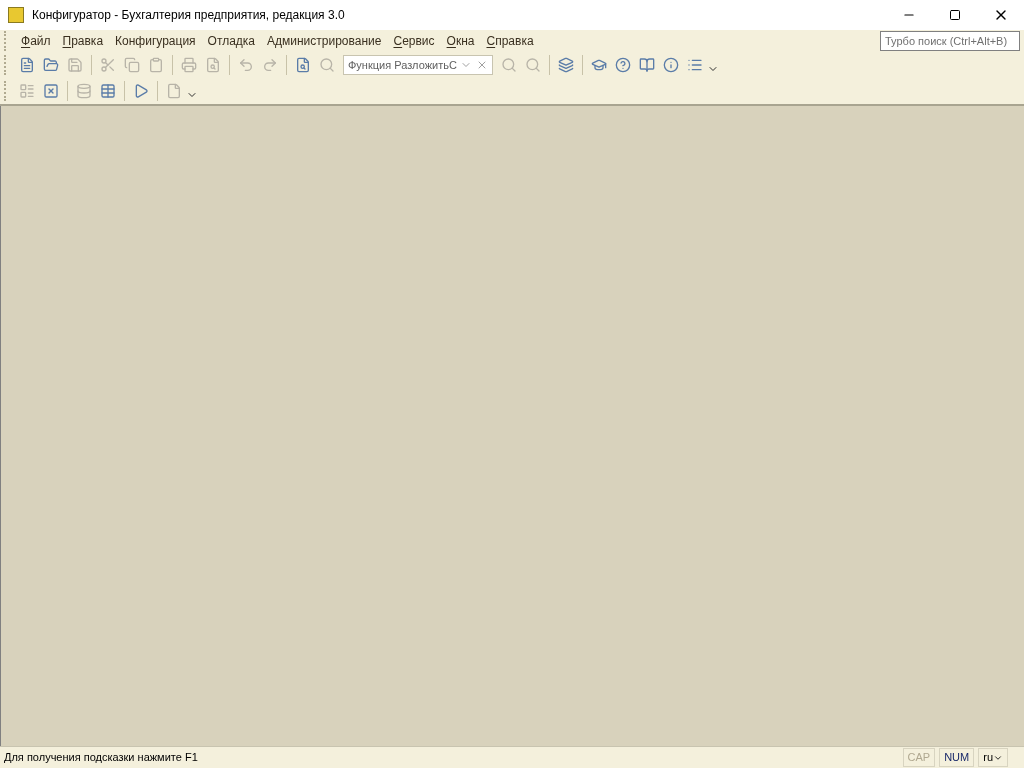 The image size is (1024, 768). I want to click on new-document-icon, so click(27, 65).